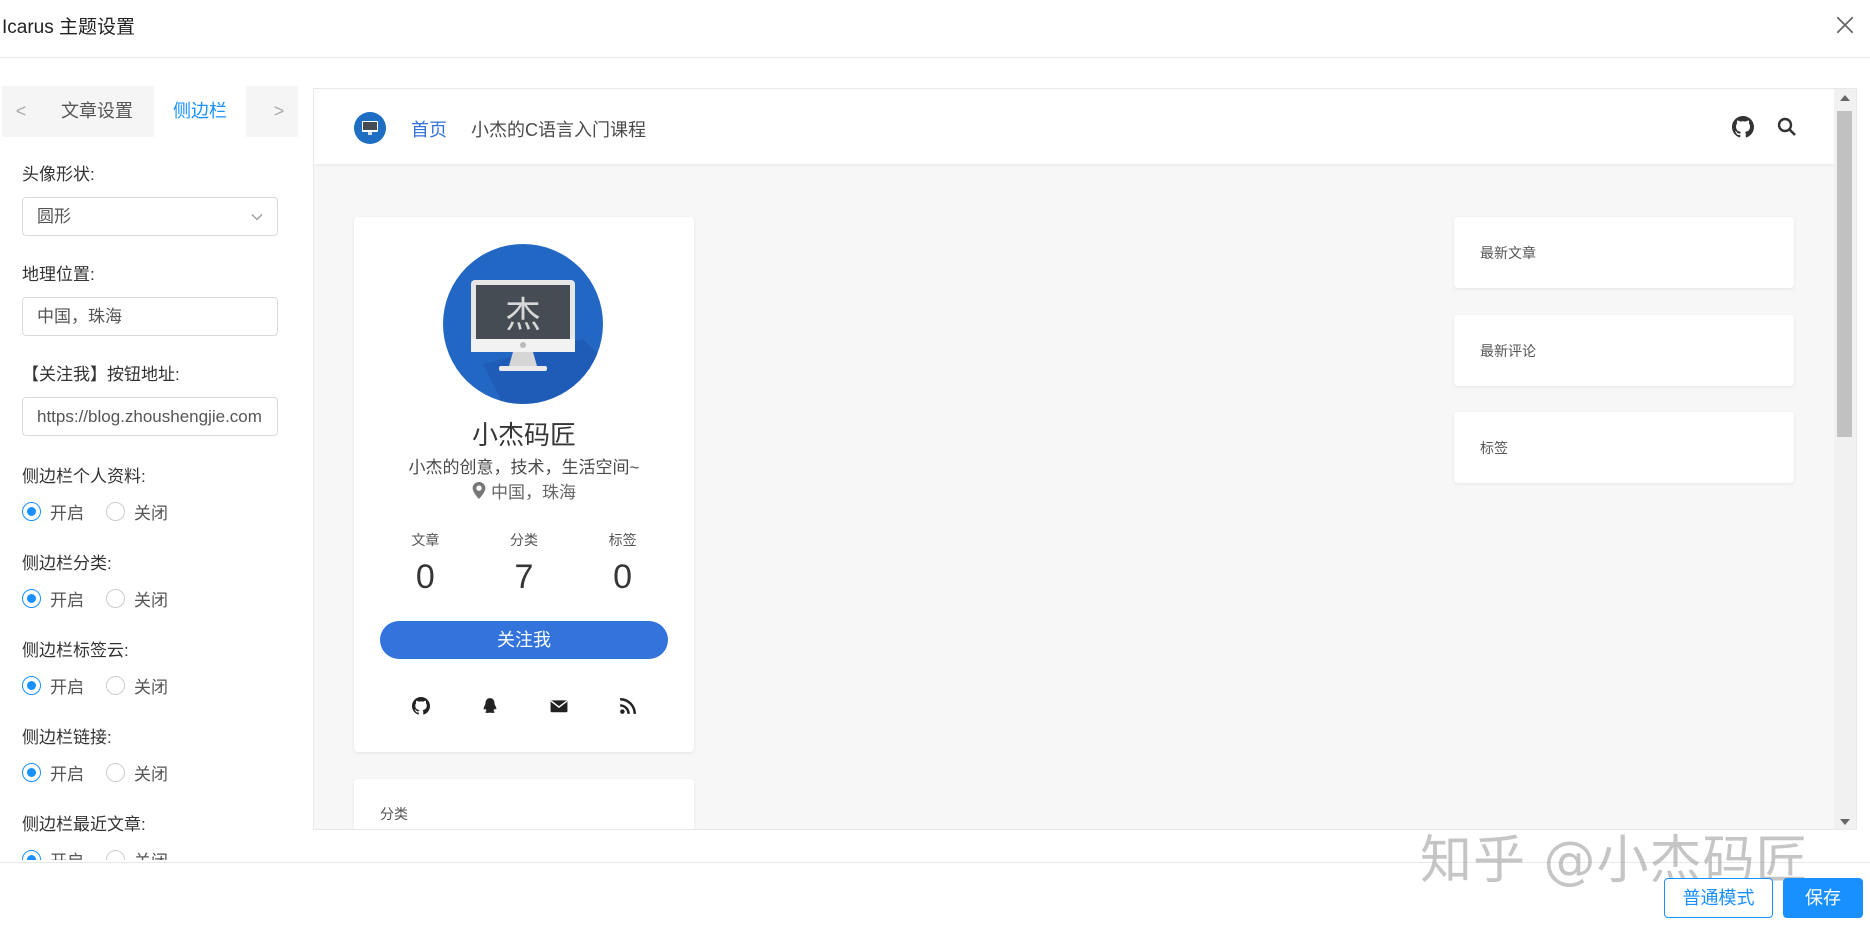 The height and width of the screenshot is (928, 1870). Describe the element at coordinates (425, 540) in the screenshot. I see `stat-label: 文章` at that location.